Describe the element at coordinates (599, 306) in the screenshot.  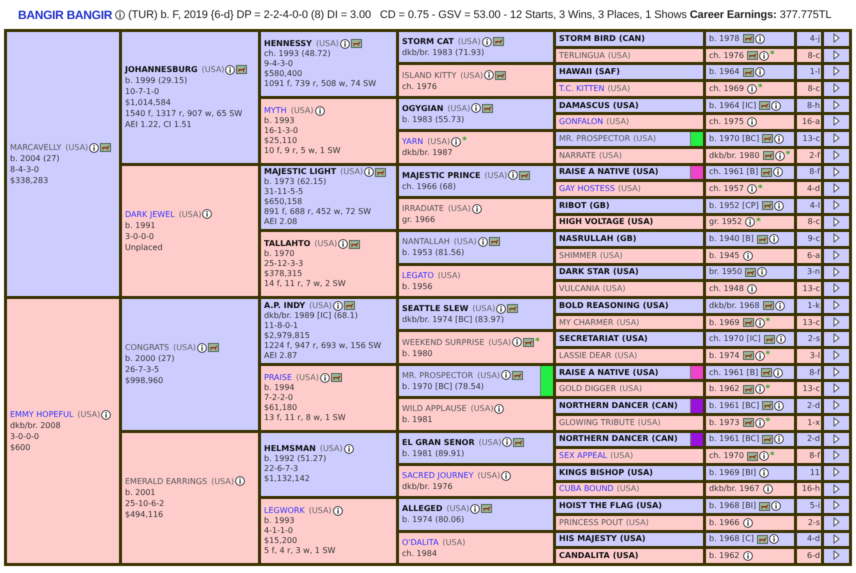
I see `horse-name-link: BOLD REASONING` at that location.